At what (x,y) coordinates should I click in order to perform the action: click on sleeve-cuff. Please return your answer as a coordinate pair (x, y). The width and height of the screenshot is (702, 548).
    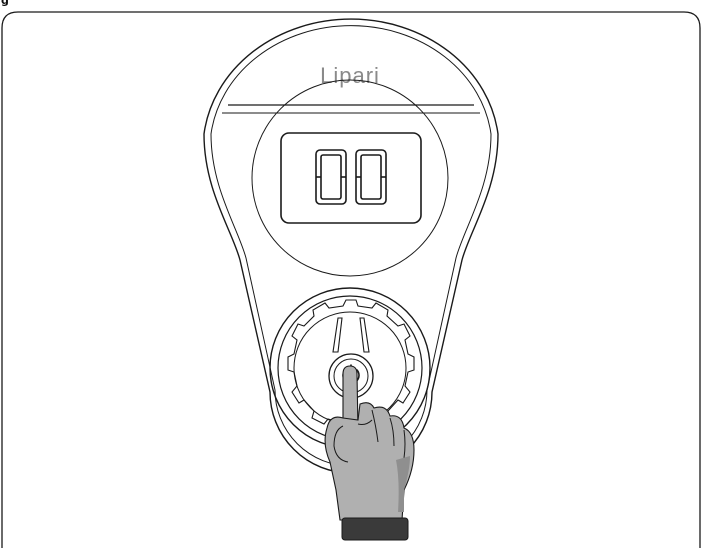
    Looking at the image, I should click on (375, 529).